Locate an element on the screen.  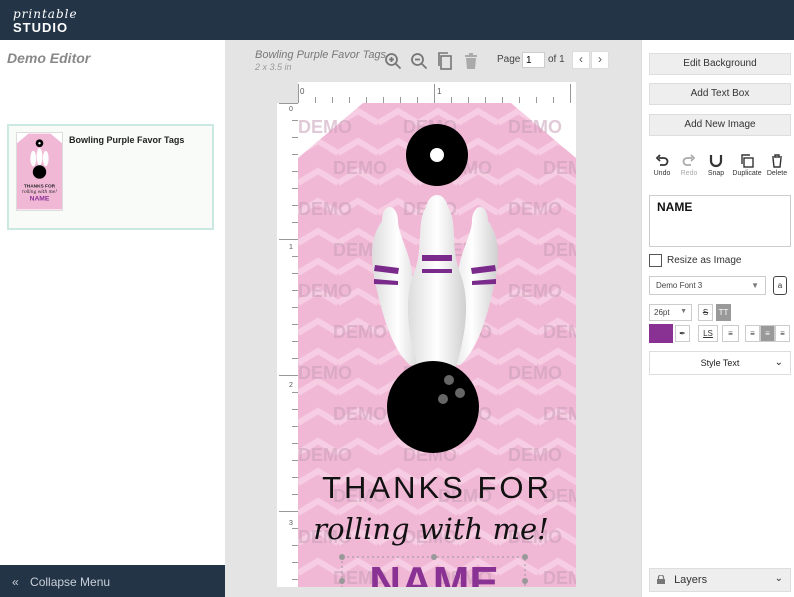
duplicate-icon is located at coordinates (747, 161).